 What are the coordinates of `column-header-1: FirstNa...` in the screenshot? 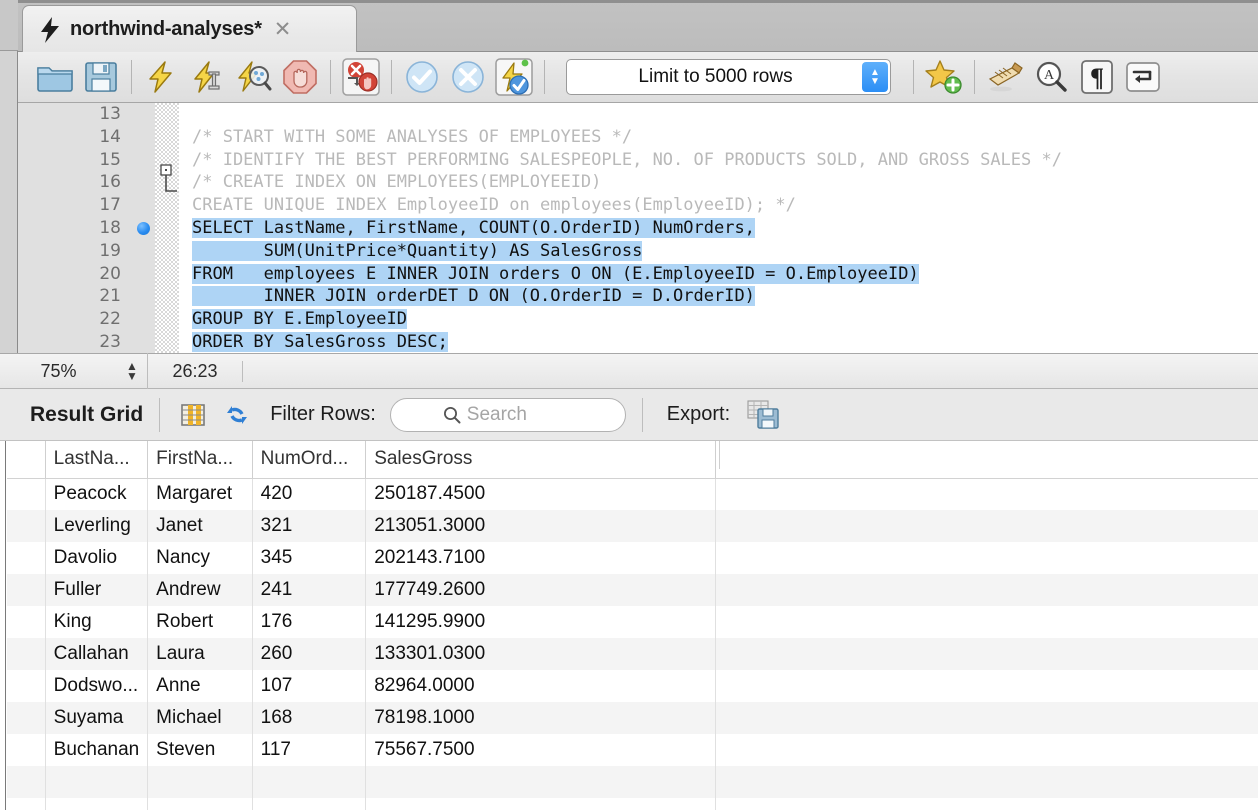 It's located at (200, 460).